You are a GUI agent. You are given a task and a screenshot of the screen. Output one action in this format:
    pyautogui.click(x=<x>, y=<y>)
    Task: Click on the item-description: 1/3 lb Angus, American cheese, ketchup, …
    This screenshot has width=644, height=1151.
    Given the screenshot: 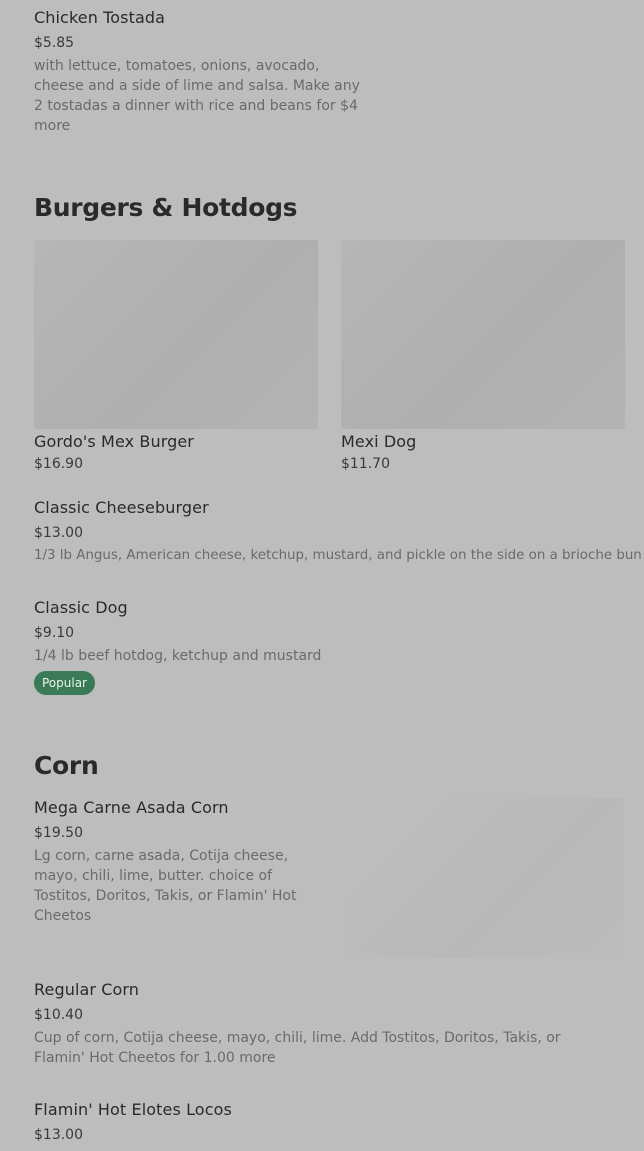 What is the action you would take?
    pyautogui.click(x=338, y=555)
    